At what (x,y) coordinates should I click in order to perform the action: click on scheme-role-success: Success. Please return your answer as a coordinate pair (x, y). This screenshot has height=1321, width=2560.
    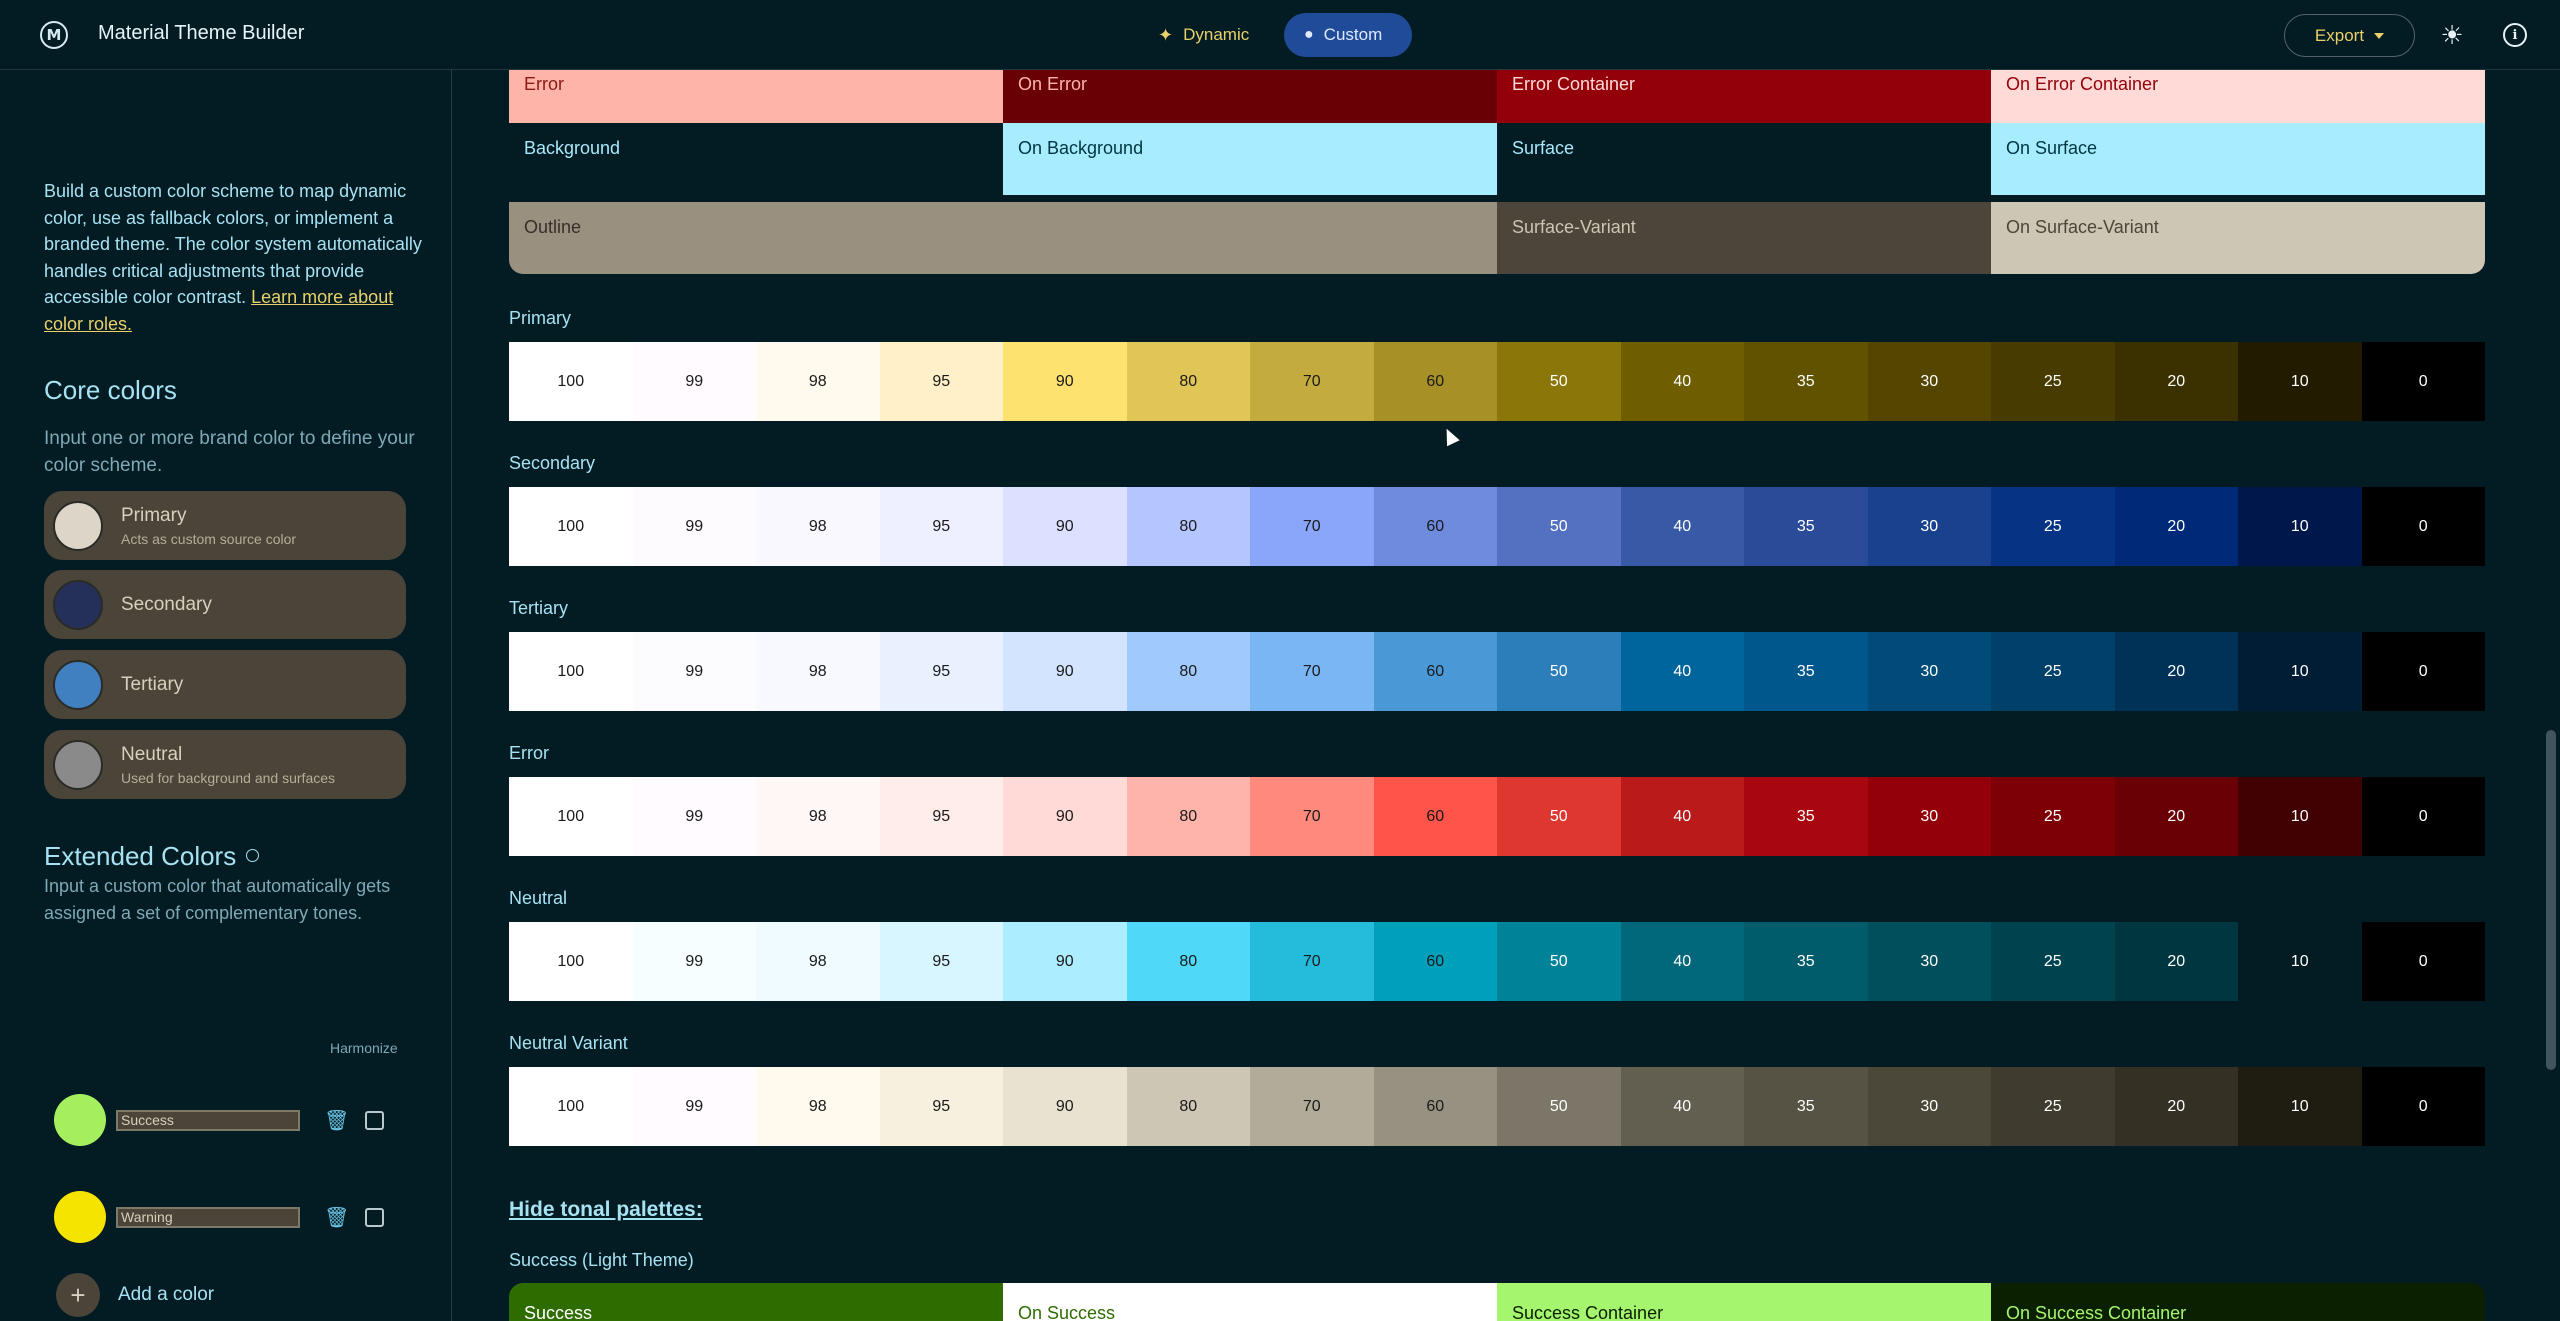
    Looking at the image, I should click on (756, 1302).